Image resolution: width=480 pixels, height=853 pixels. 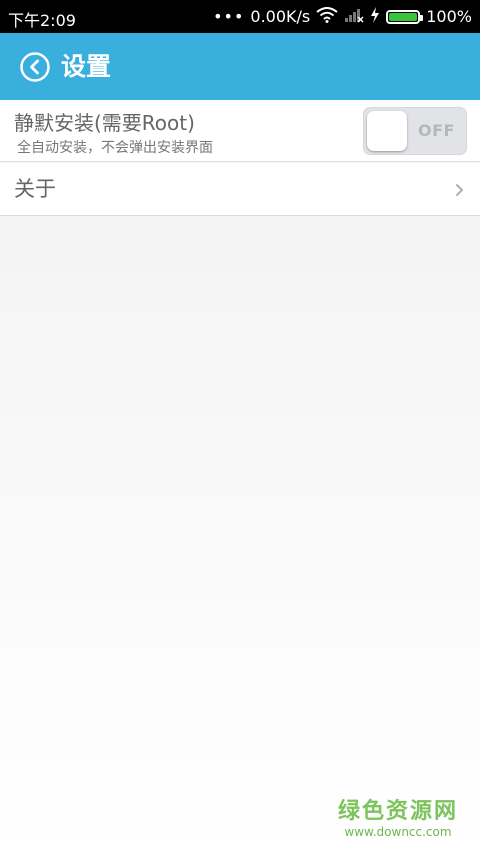 I want to click on toggle-state-label: OFF, so click(x=436, y=130).